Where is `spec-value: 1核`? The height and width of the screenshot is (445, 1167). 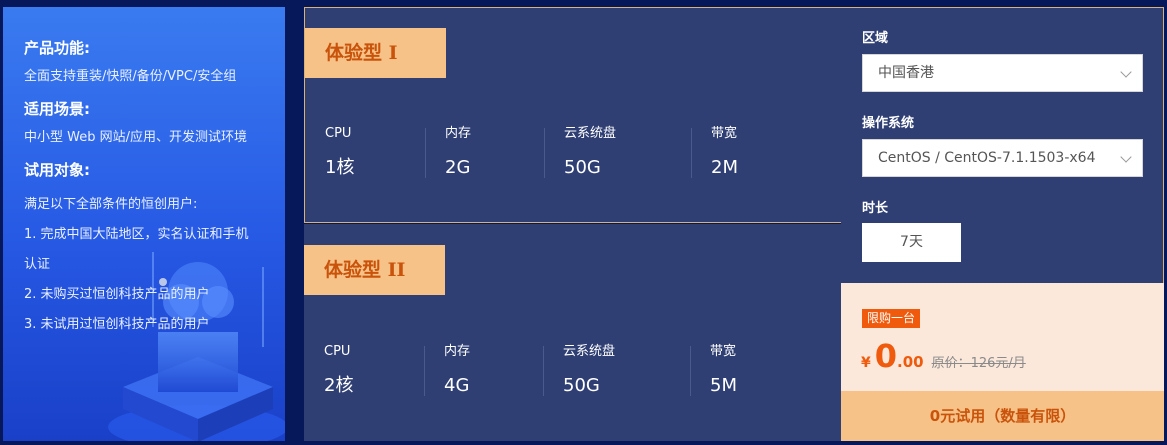 spec-value: 1核 is located at coordinates (340, 167).